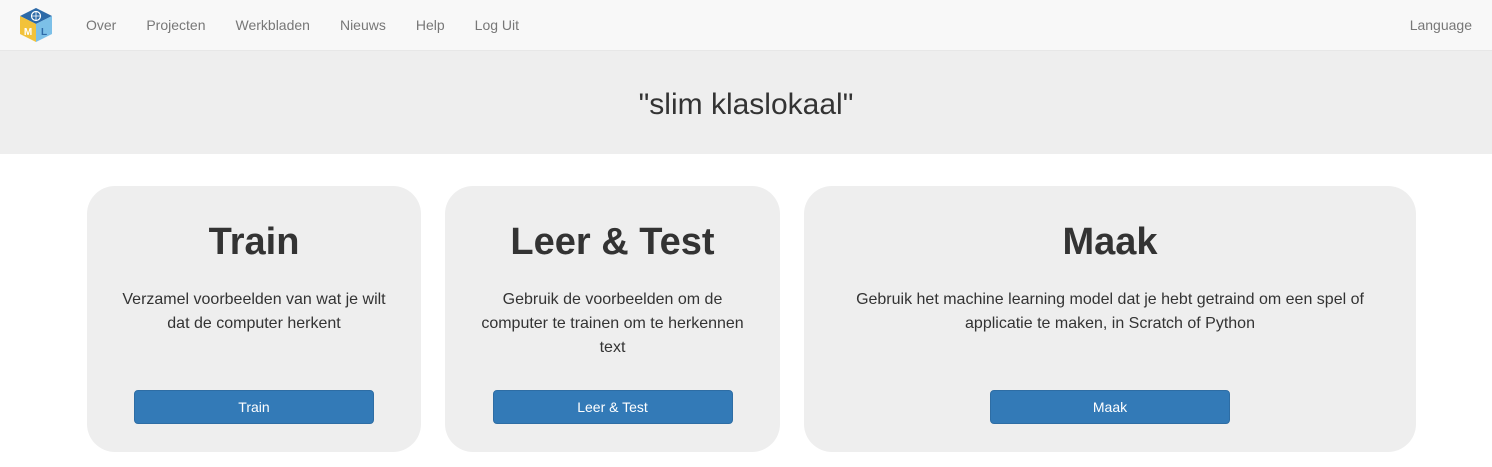 Image resolution: width=1492 pixels, height=467 pixels. What do you see at coordinates (175, 25) in the screenshot?
I see `nav-link-projecten: Projecten` at bounding box center [175, 25].